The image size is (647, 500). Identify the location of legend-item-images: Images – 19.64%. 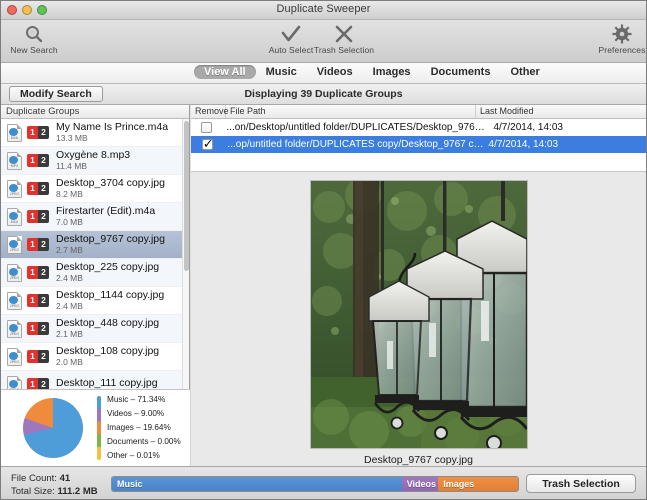
(139, 427).